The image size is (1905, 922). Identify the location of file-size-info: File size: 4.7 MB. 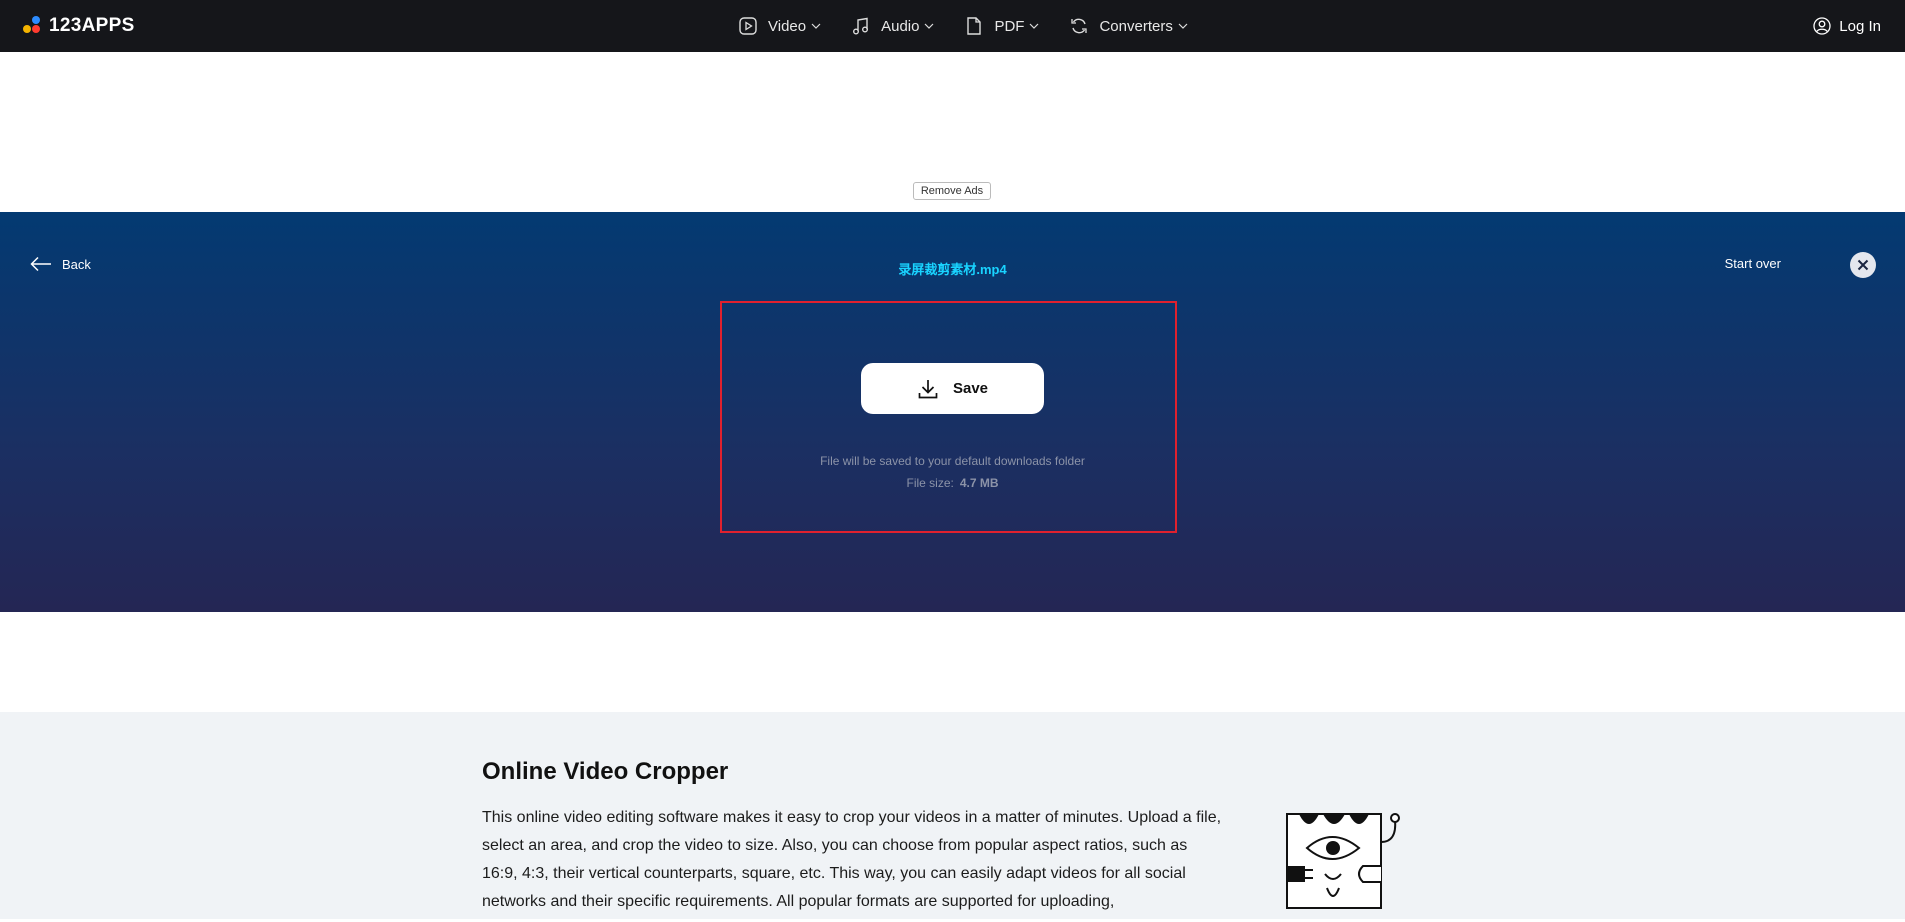
(952, 483).